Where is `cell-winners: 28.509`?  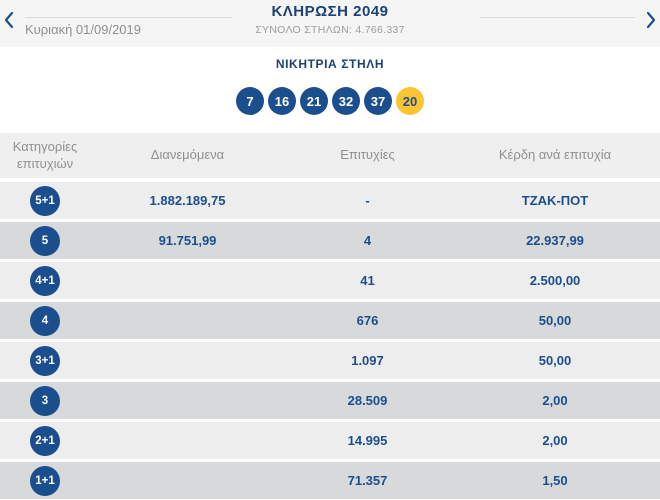
cell-winners: 28.509 is located at coordinates (367, 400).